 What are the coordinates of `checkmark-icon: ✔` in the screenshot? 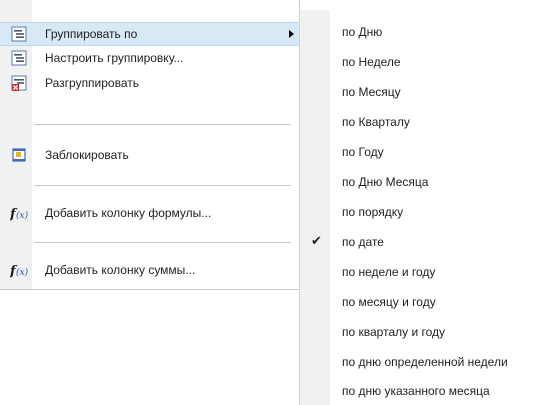 It's located at (316, 241).